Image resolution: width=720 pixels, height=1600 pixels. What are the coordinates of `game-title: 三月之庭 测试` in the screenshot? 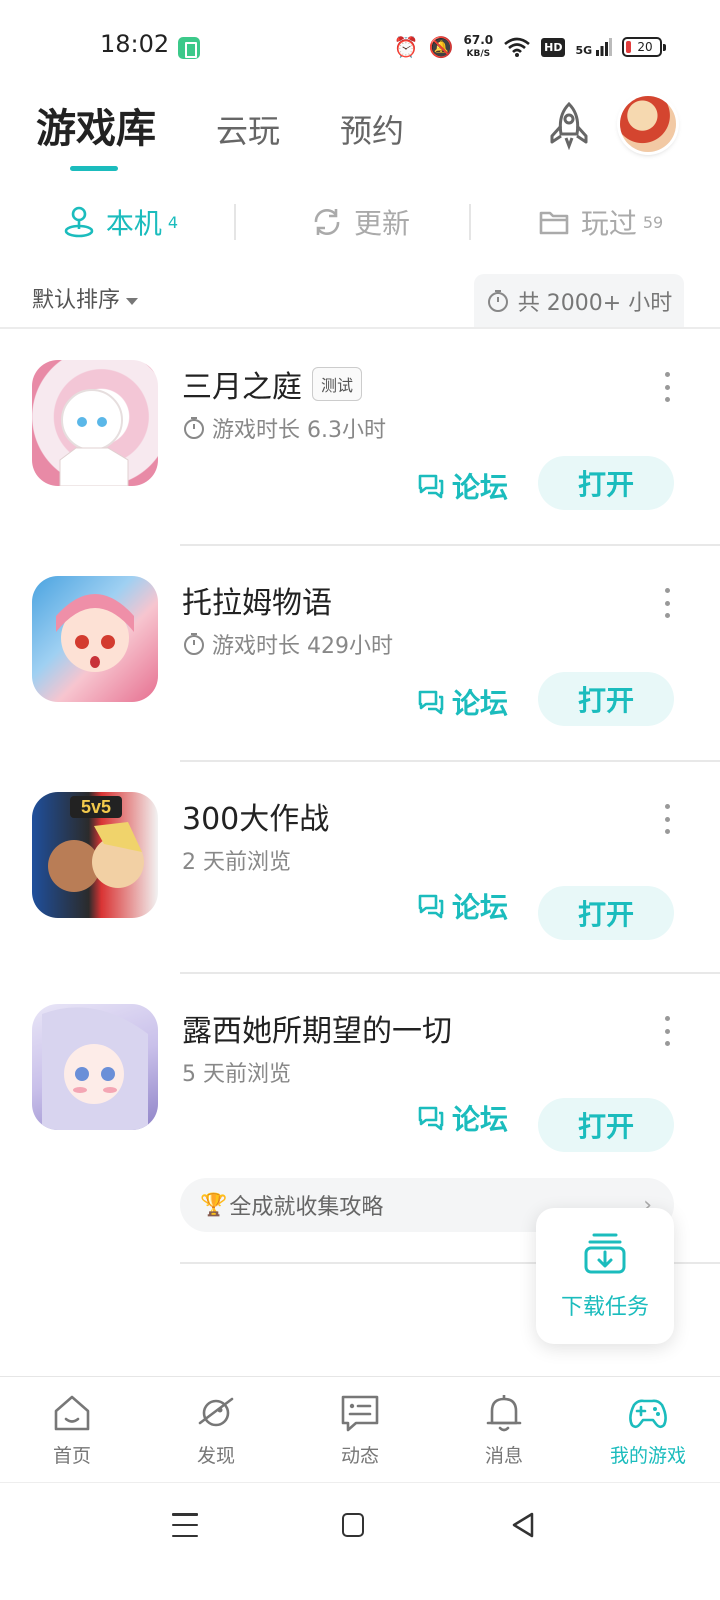 It's located at (272, 384).